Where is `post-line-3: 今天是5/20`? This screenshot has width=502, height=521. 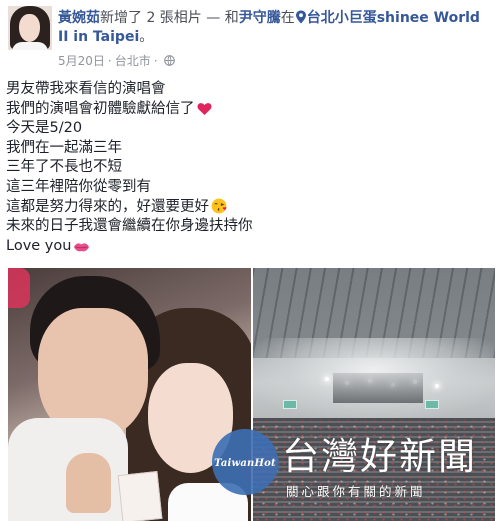
post-line-3: 今天是5/20 is located at coordinates (44, 128).